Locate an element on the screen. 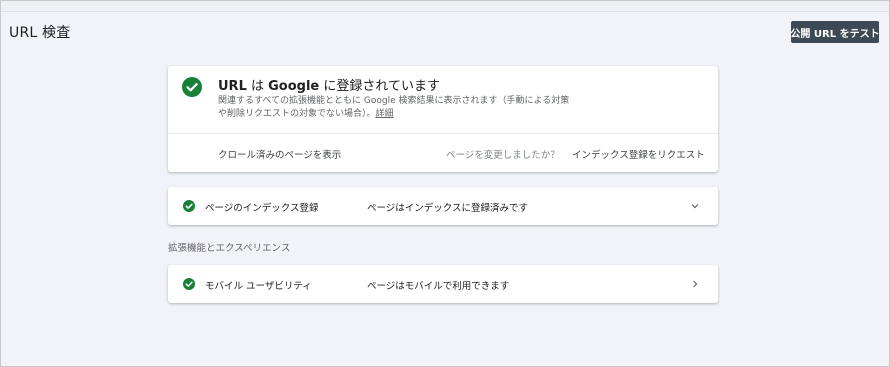 The image size is (890, 367). page-indexing-label: ページのインデックス登録 is located at coordinates (262, 208).